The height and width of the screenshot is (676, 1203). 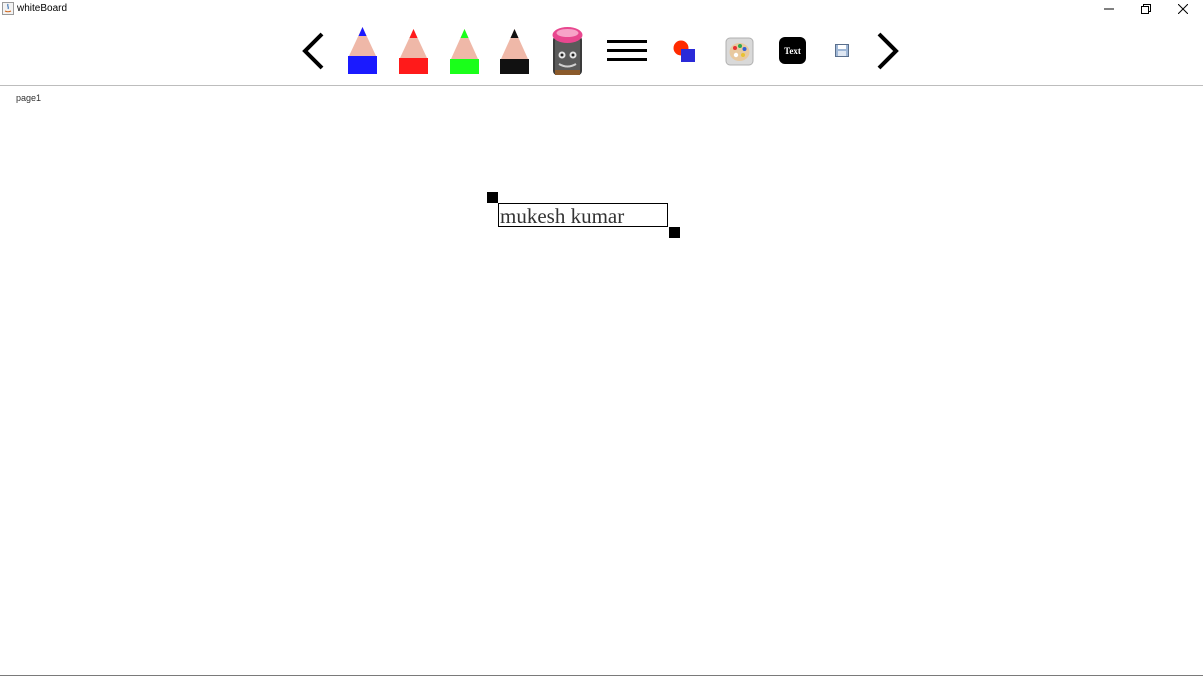 I want to click on stroke-width-button, so click(x=627, y=51).